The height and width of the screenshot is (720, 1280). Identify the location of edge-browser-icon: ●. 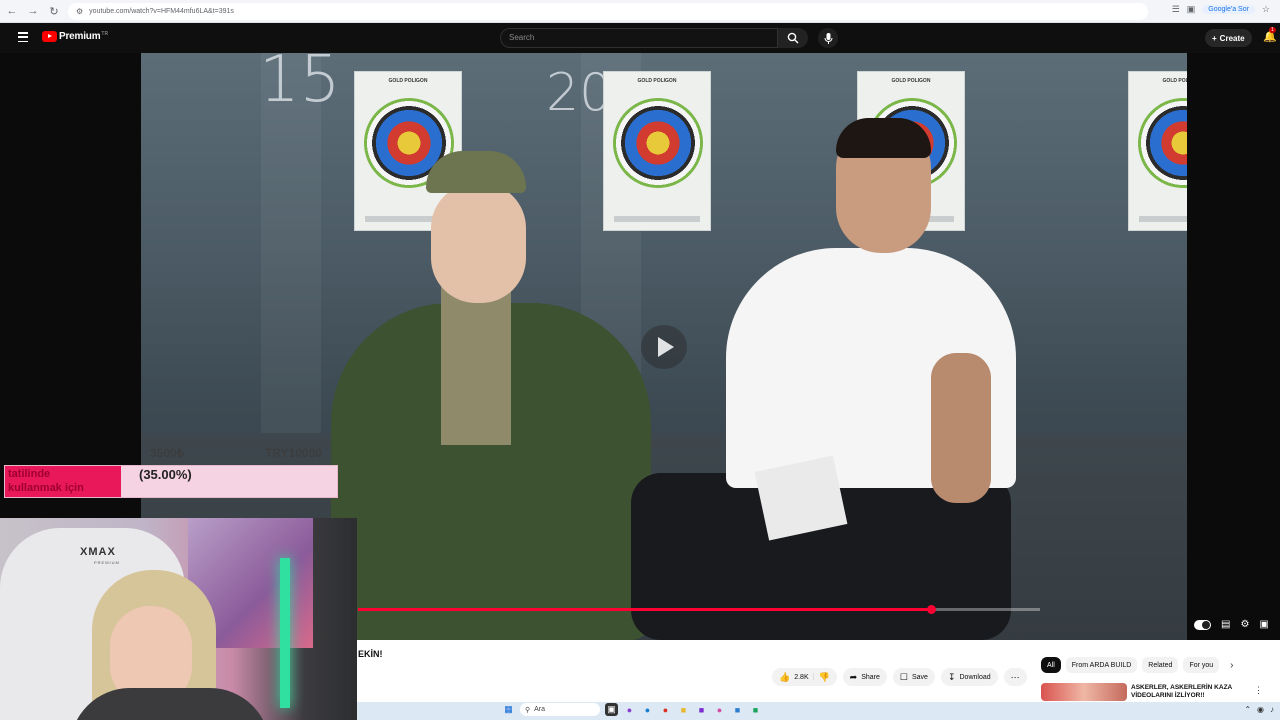
(647, 709).